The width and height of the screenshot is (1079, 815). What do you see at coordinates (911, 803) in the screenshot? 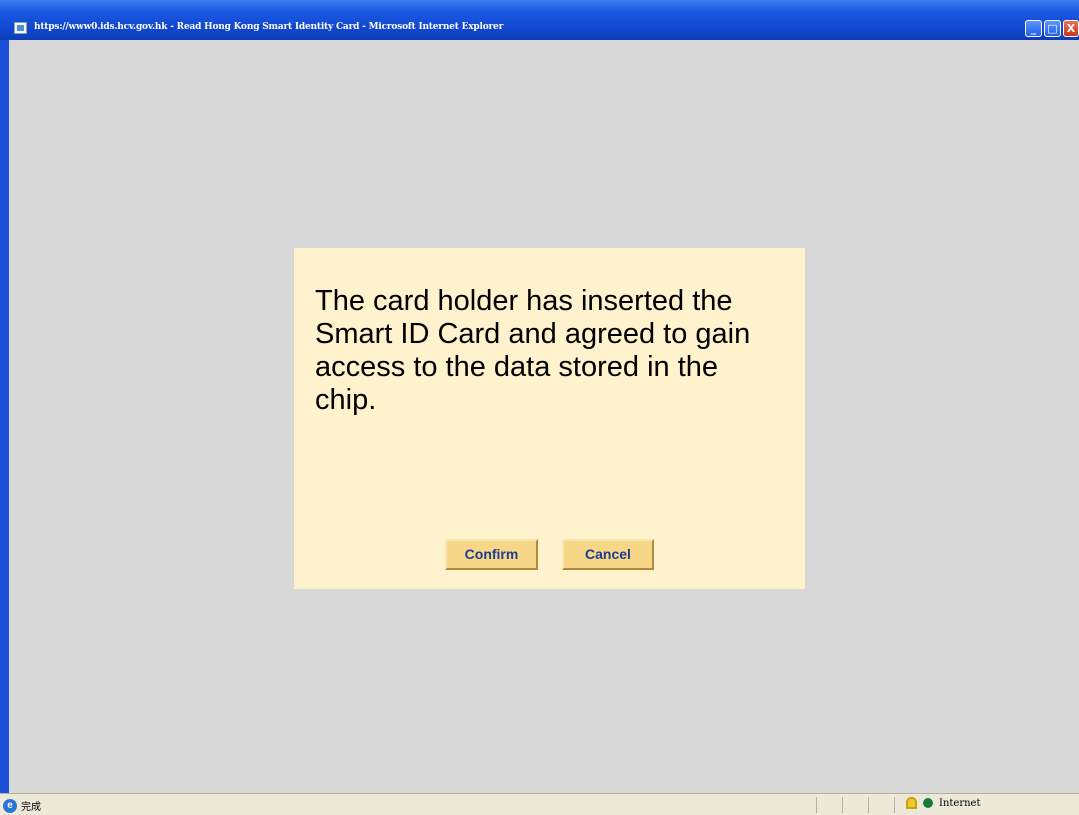
I see `lock-icon` at bounding box center [911, 803].